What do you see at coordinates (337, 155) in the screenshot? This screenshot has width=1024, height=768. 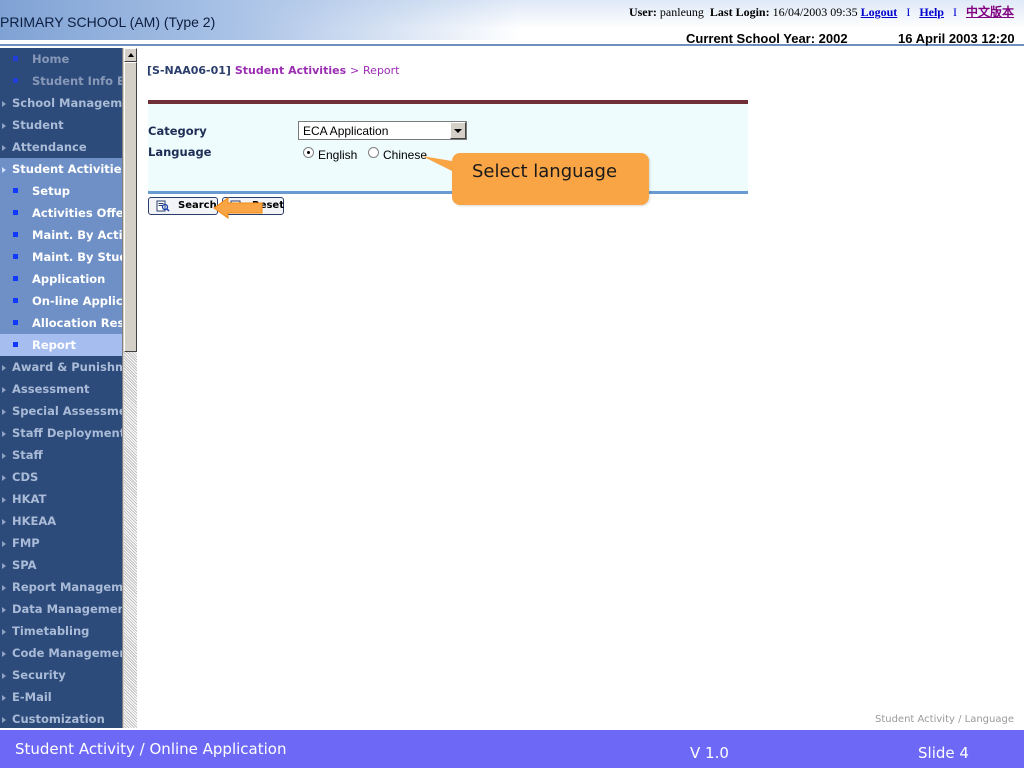 I see `language-english-label: English` at bounding box center [337, 155].